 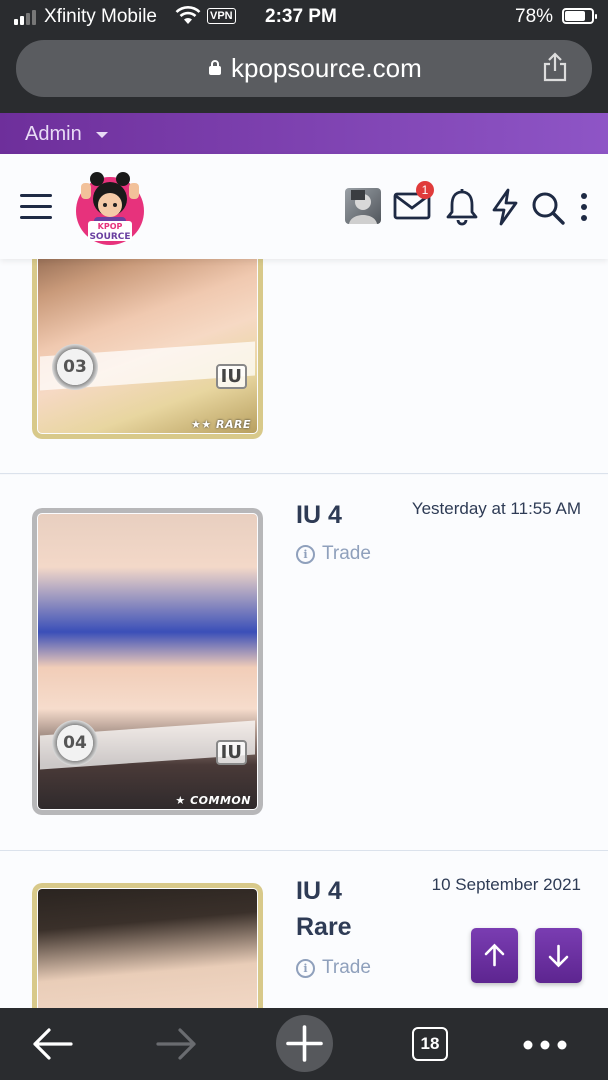 I want to click on message-count-badge: 1, so click(x=425, y=190).